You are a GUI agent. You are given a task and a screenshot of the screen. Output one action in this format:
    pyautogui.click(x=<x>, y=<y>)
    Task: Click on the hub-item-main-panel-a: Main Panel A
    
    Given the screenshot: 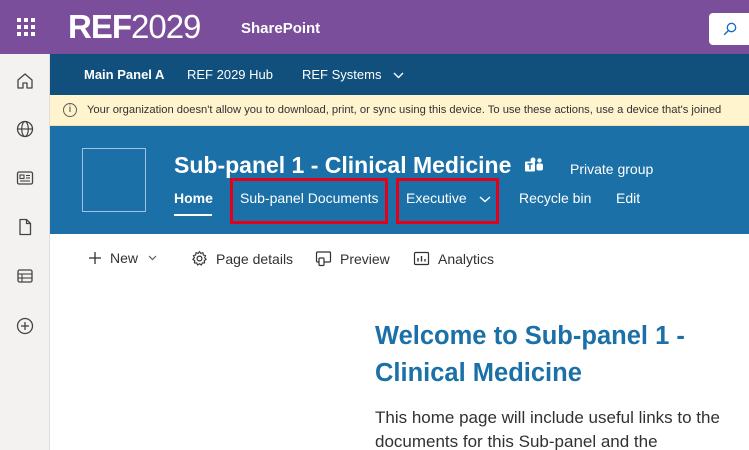 What is the action you would take?
    pyautogui.click(x=124, y=74)
    